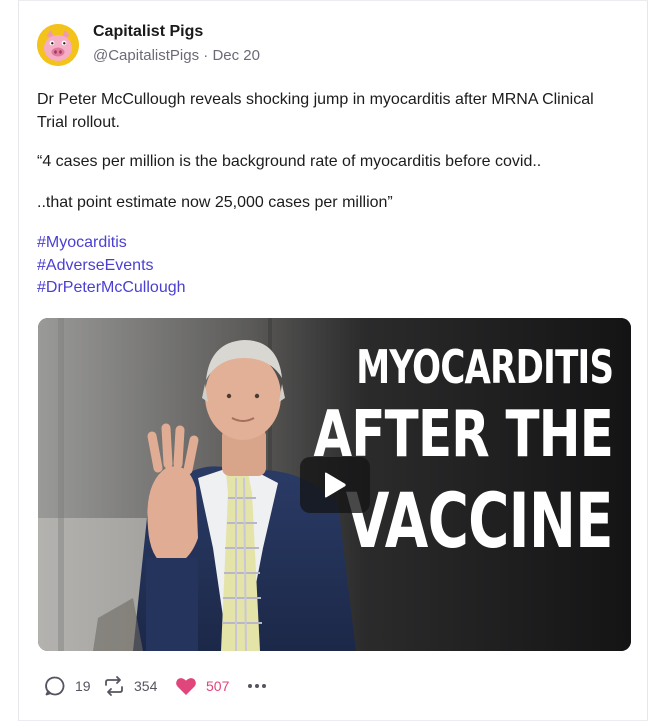 This screenshot has height=721, width=666. I want to click on hashtag-link: #AdverseEvents, so click(111, 266).